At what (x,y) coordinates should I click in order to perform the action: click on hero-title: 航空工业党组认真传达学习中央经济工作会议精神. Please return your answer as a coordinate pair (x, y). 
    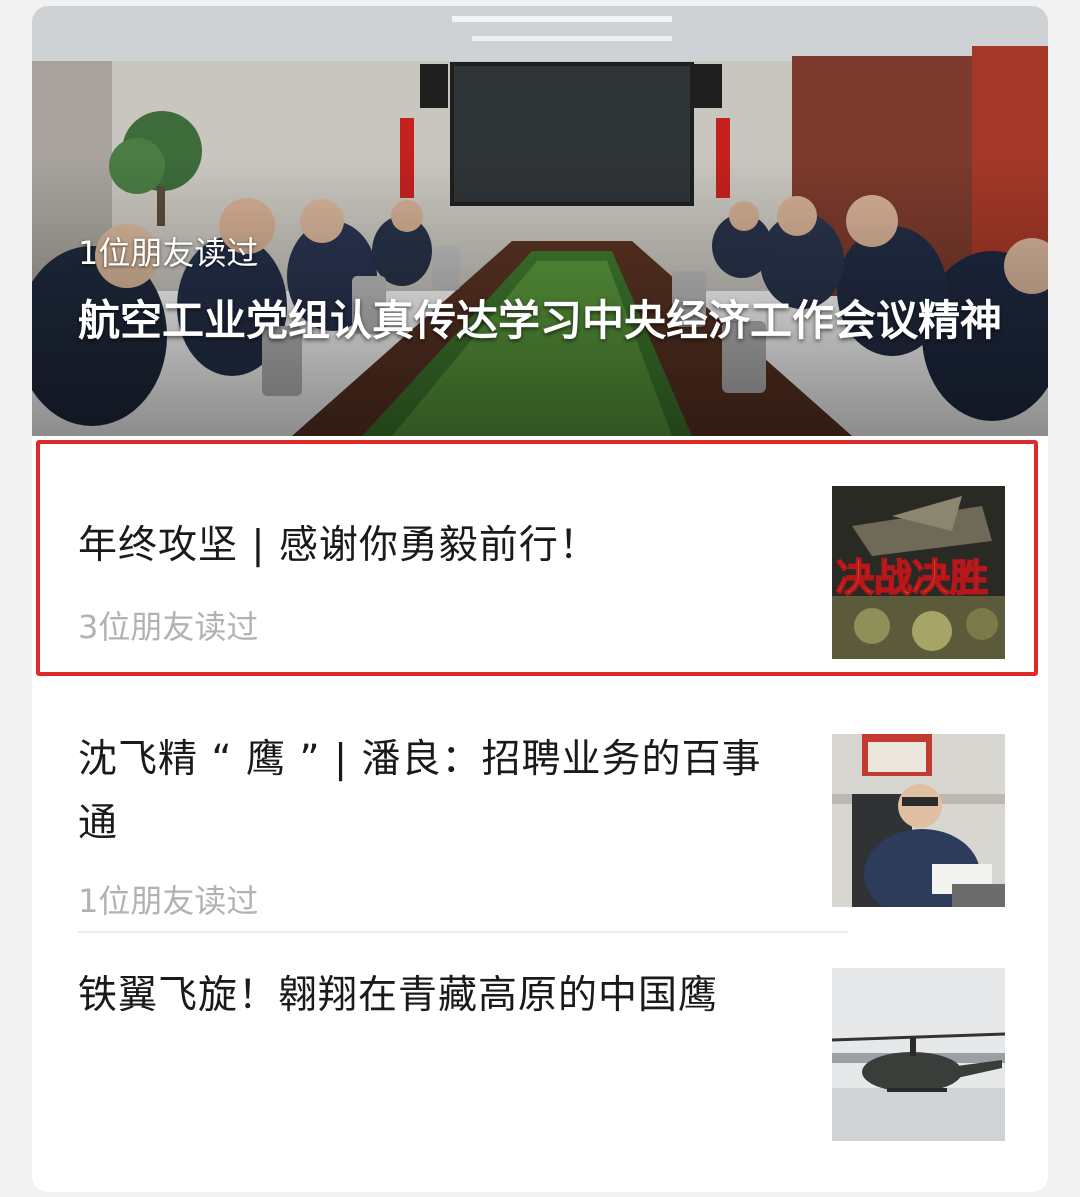
    Looking at the image, I should click on (543, 321).